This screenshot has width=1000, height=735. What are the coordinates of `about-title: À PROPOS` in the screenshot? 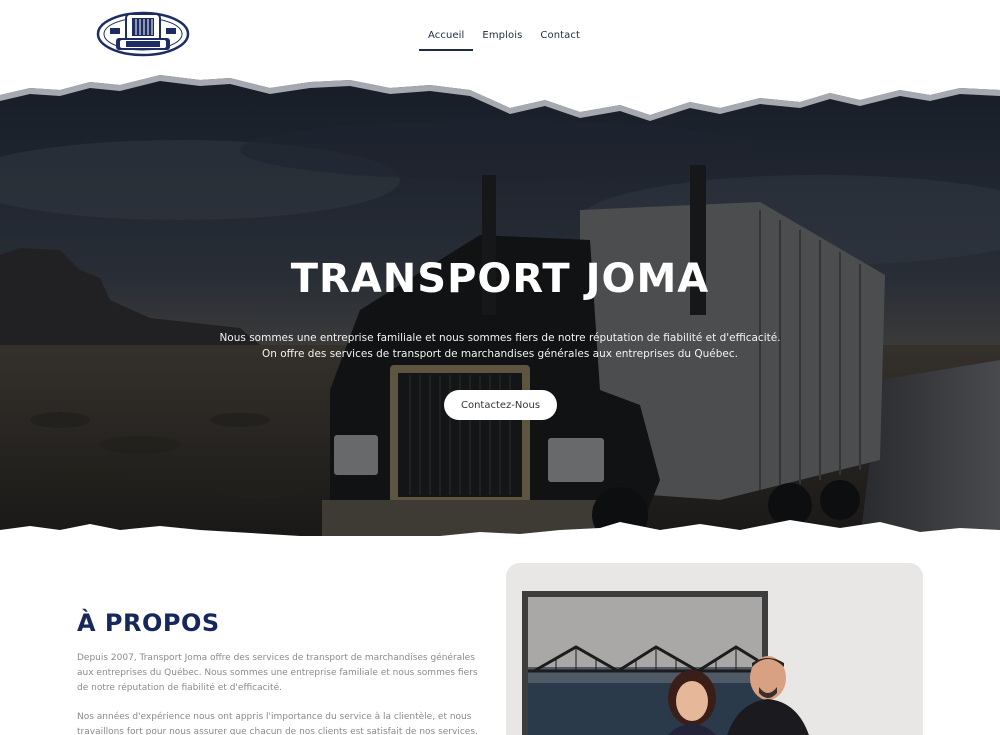 It's located at (148, 623).